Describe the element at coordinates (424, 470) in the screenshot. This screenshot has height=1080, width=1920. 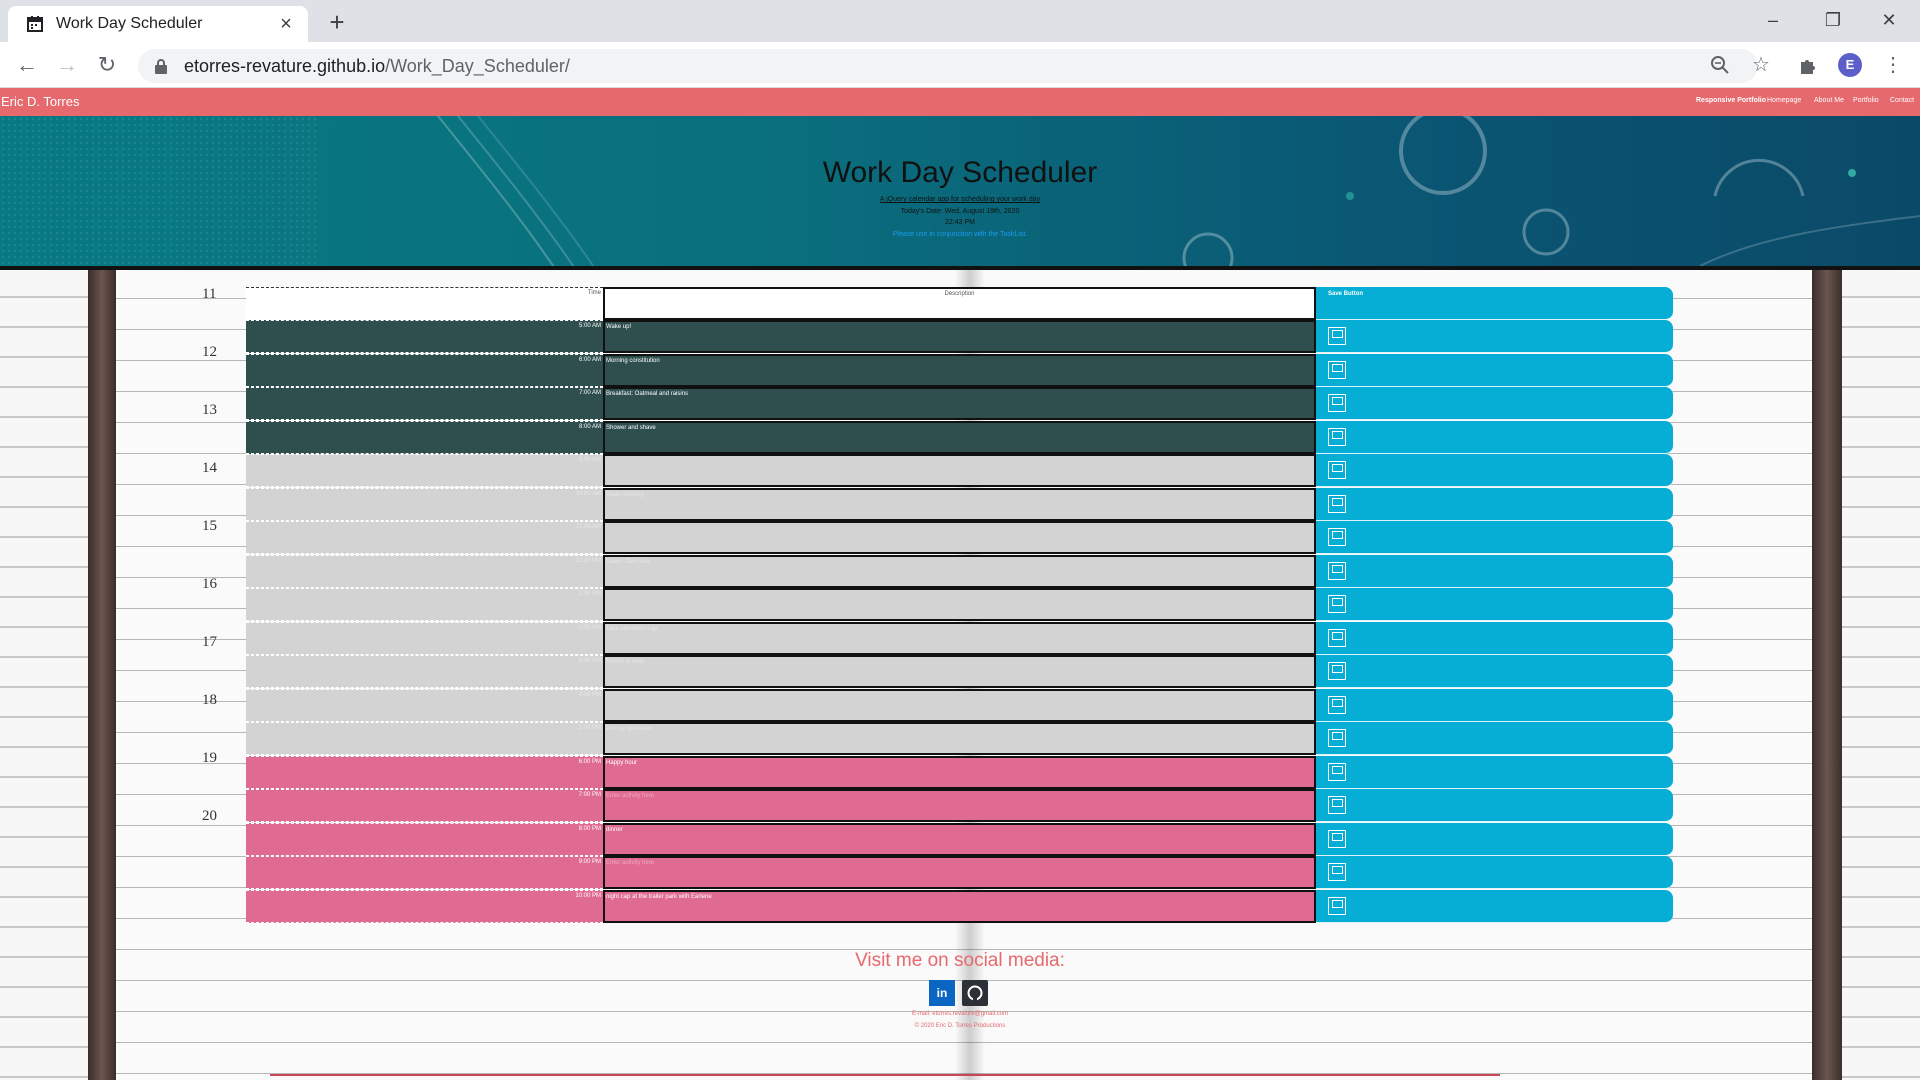
I see `hour-label: 9:00 AM` at that location.